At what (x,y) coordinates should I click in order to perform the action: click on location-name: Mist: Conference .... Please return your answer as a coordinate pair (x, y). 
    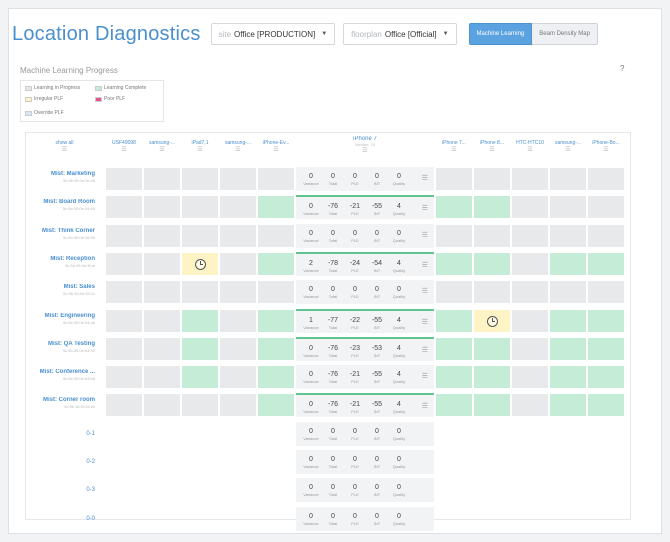
    Looking at the image, I should click on (60, 372).